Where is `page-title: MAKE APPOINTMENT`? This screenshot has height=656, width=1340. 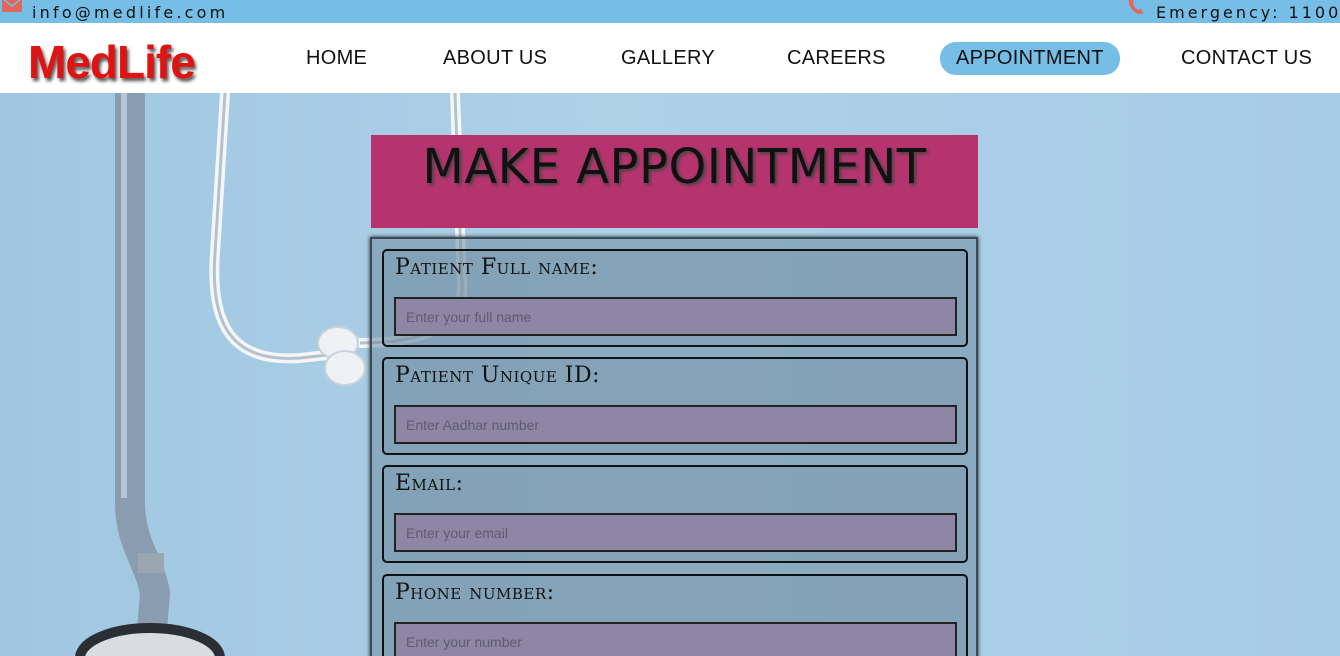 page-title: MAKE APPOINTMENT is located at coordinates (674, 167).